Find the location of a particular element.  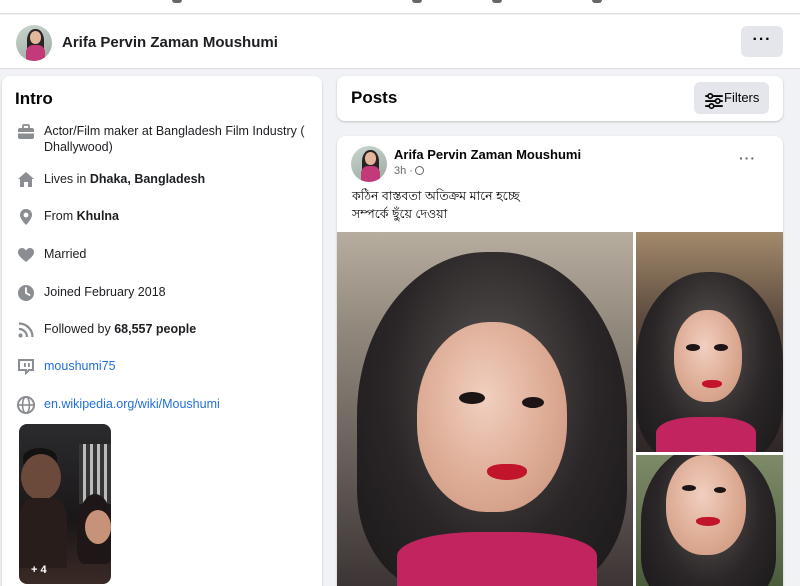

filters-icon is located at coordinates (713, 100).